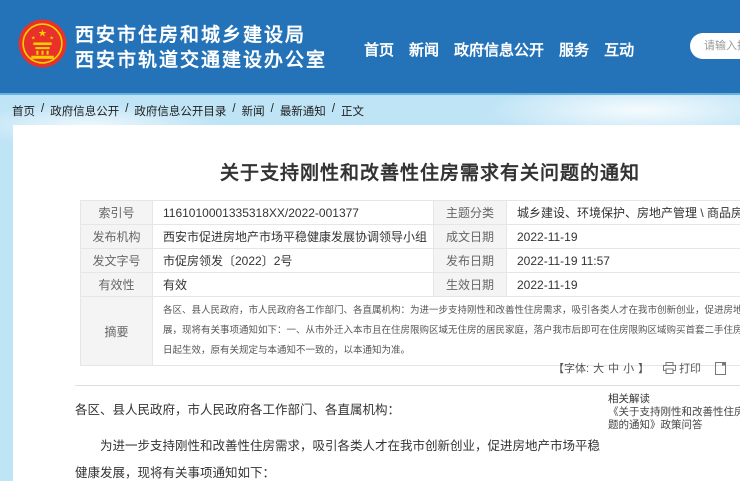 This screenshot has height=481, width=740. Describe the element at coordinates (42, 43) in the screenshot. I see `national-emblem-logo: ★ ★ ★` at that location.